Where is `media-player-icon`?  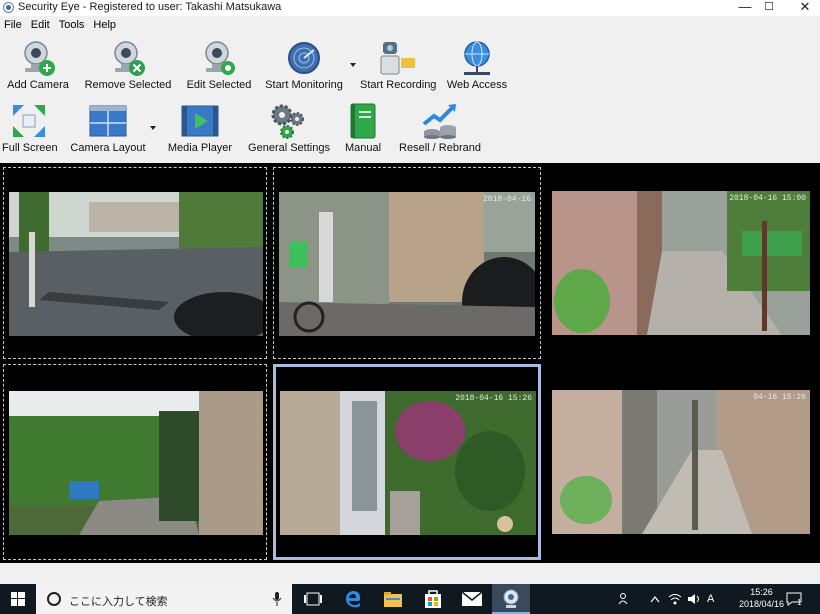
media-player-icon is located at coordinates (200, 121).